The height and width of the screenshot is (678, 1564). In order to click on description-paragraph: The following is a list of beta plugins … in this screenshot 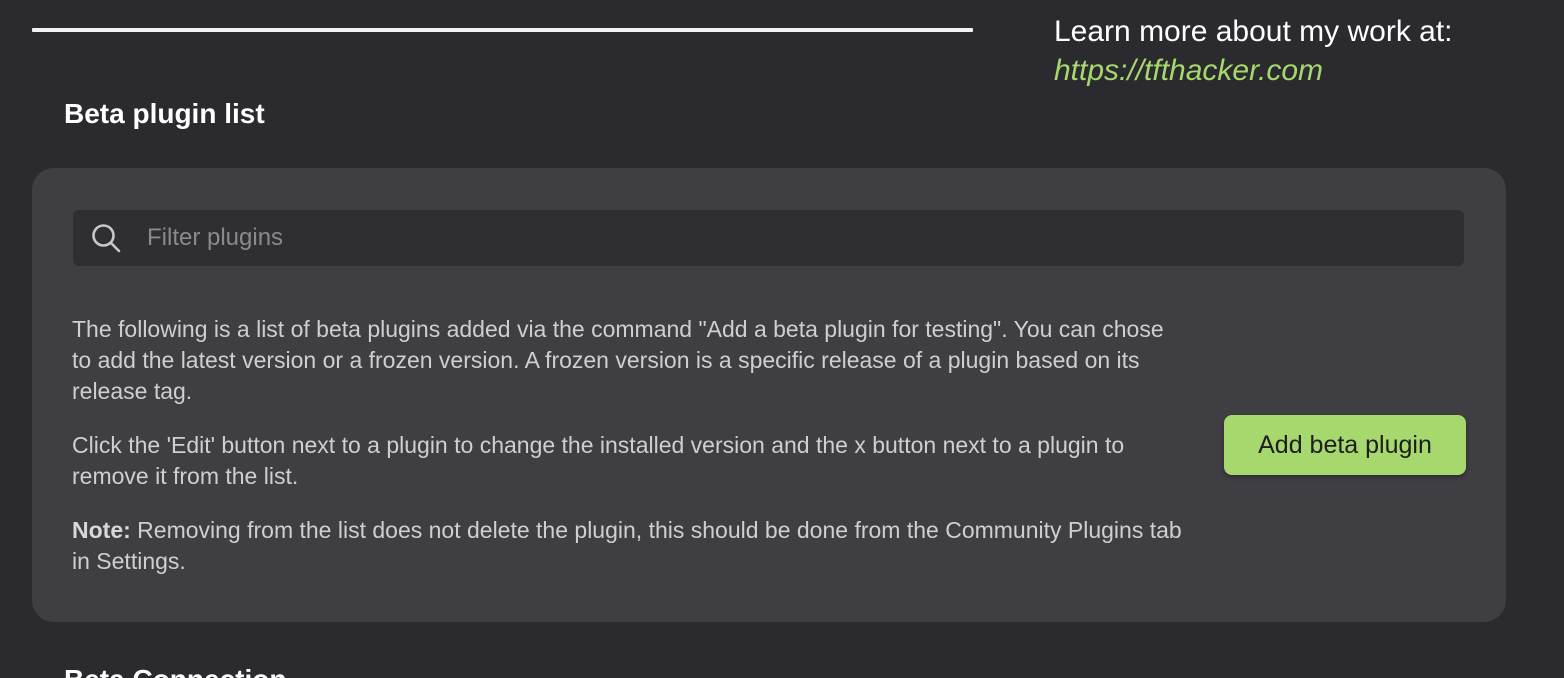, I will do `click(618, 360)`.